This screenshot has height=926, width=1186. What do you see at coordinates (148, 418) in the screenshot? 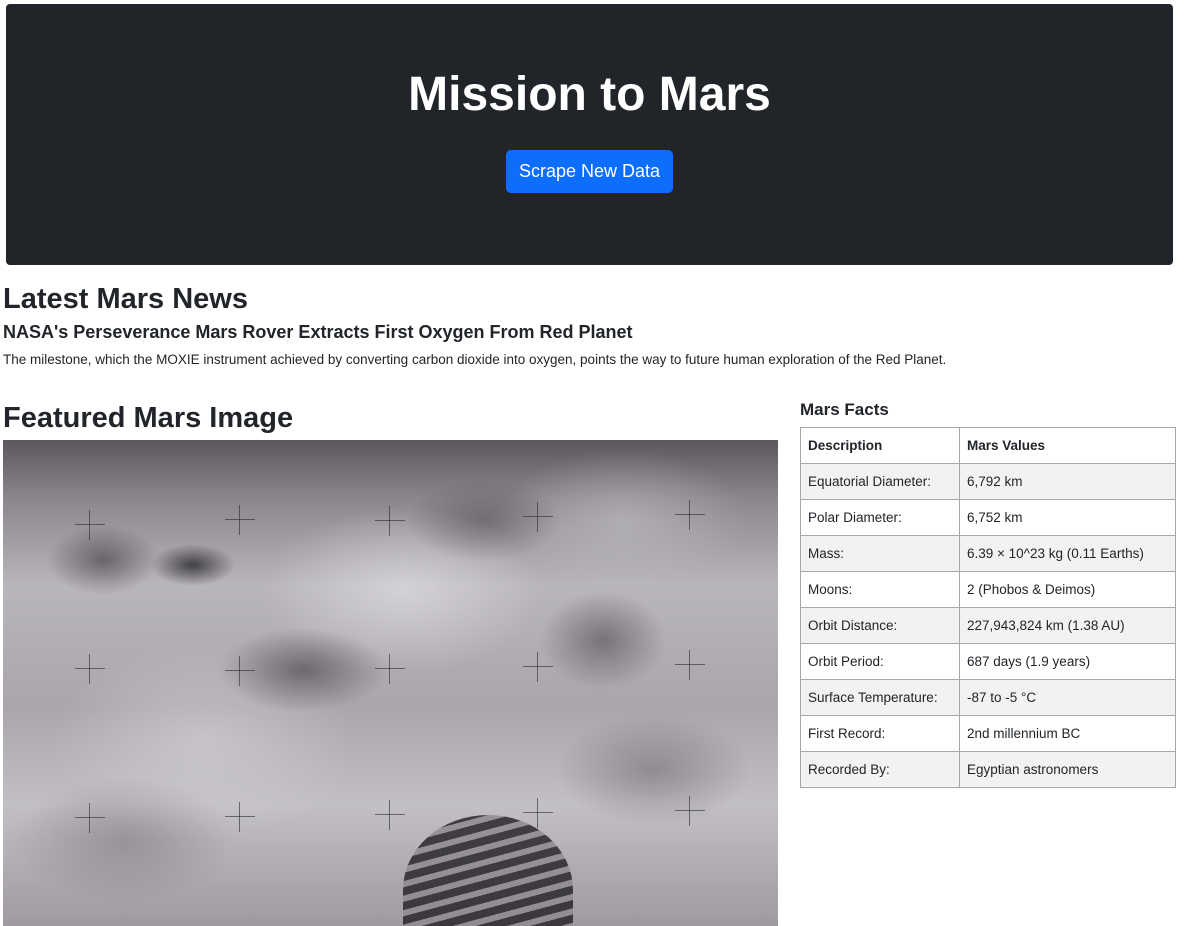
I see `featured-image-heading: Featured Mars Image` at bounding box center [148, 418].